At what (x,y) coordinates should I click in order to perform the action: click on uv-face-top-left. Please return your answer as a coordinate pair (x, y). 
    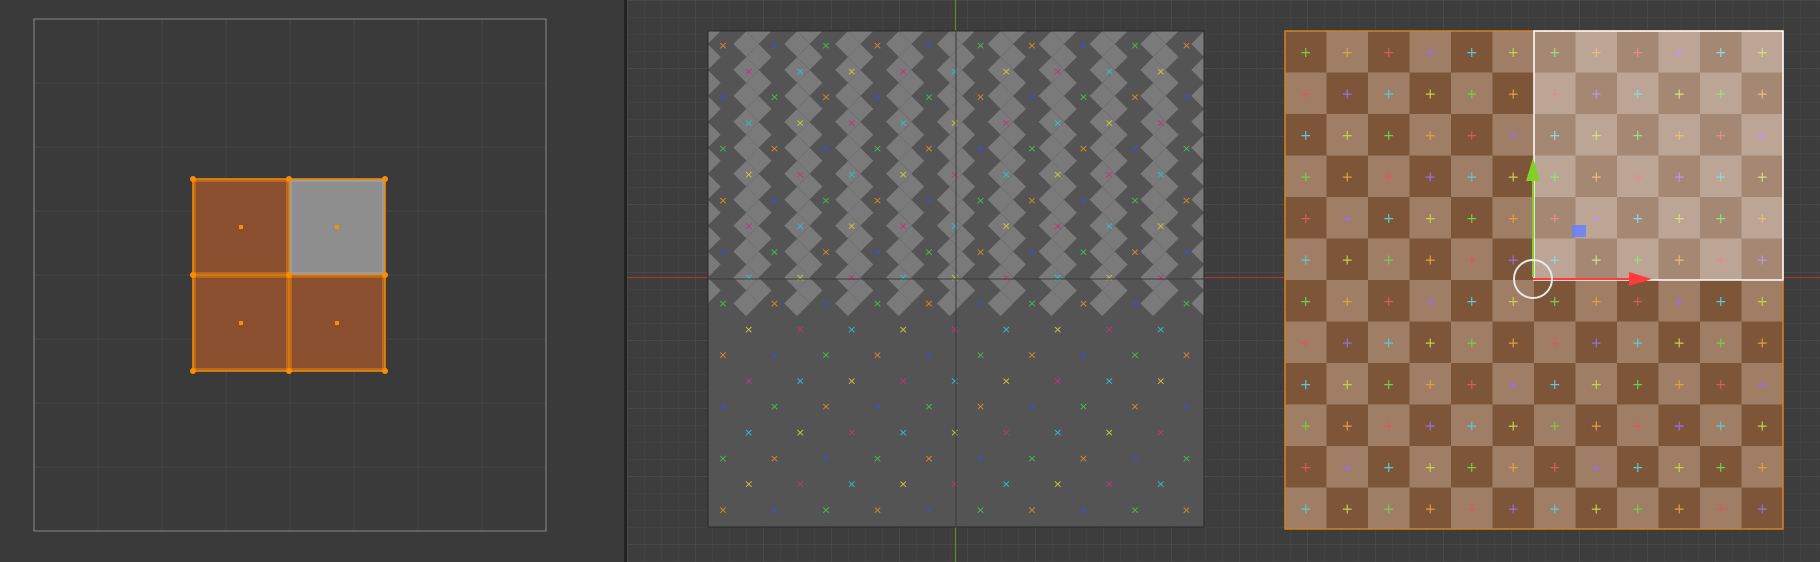
    Looking at the image, I should click on (241, 227).